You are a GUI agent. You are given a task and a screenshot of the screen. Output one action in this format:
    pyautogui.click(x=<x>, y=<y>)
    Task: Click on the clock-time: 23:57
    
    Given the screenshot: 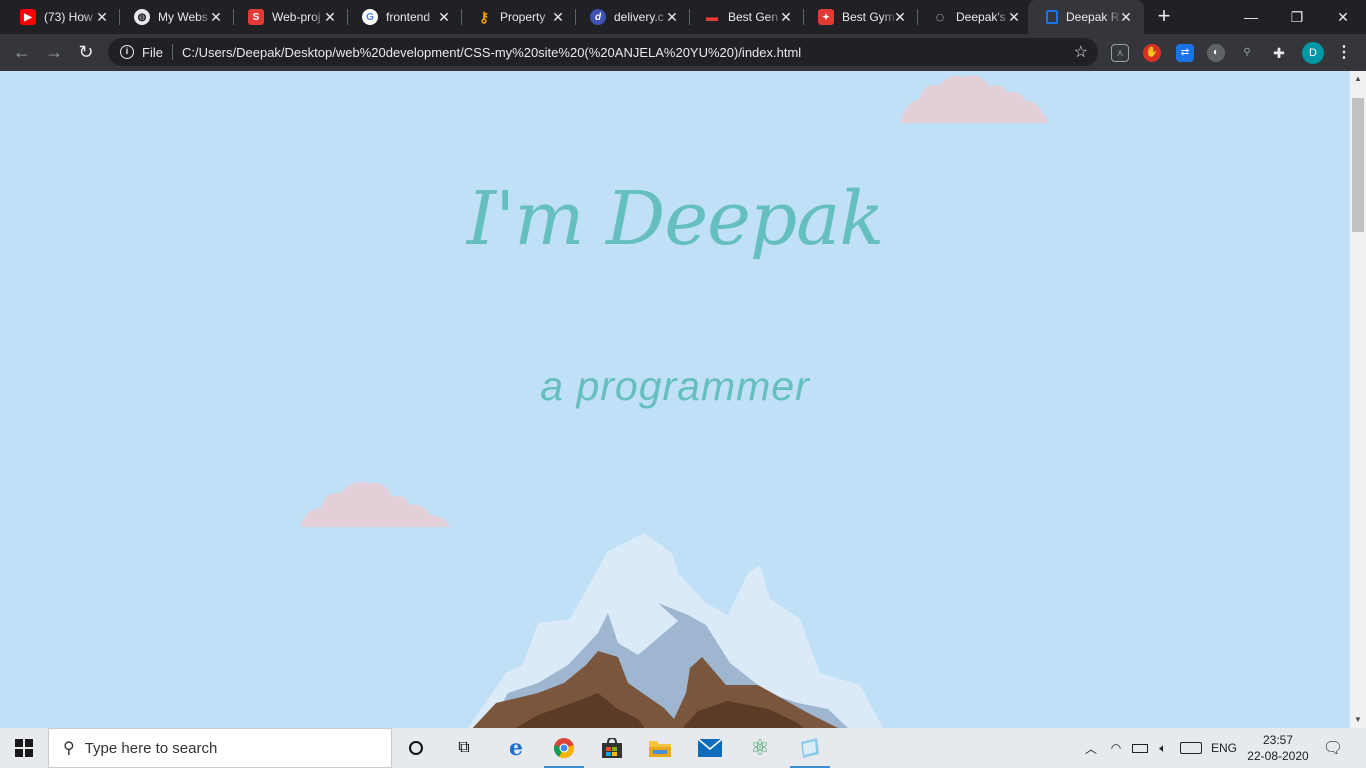 What is the action you would take?
    pyautogui.click(x=1278, y=740)
    